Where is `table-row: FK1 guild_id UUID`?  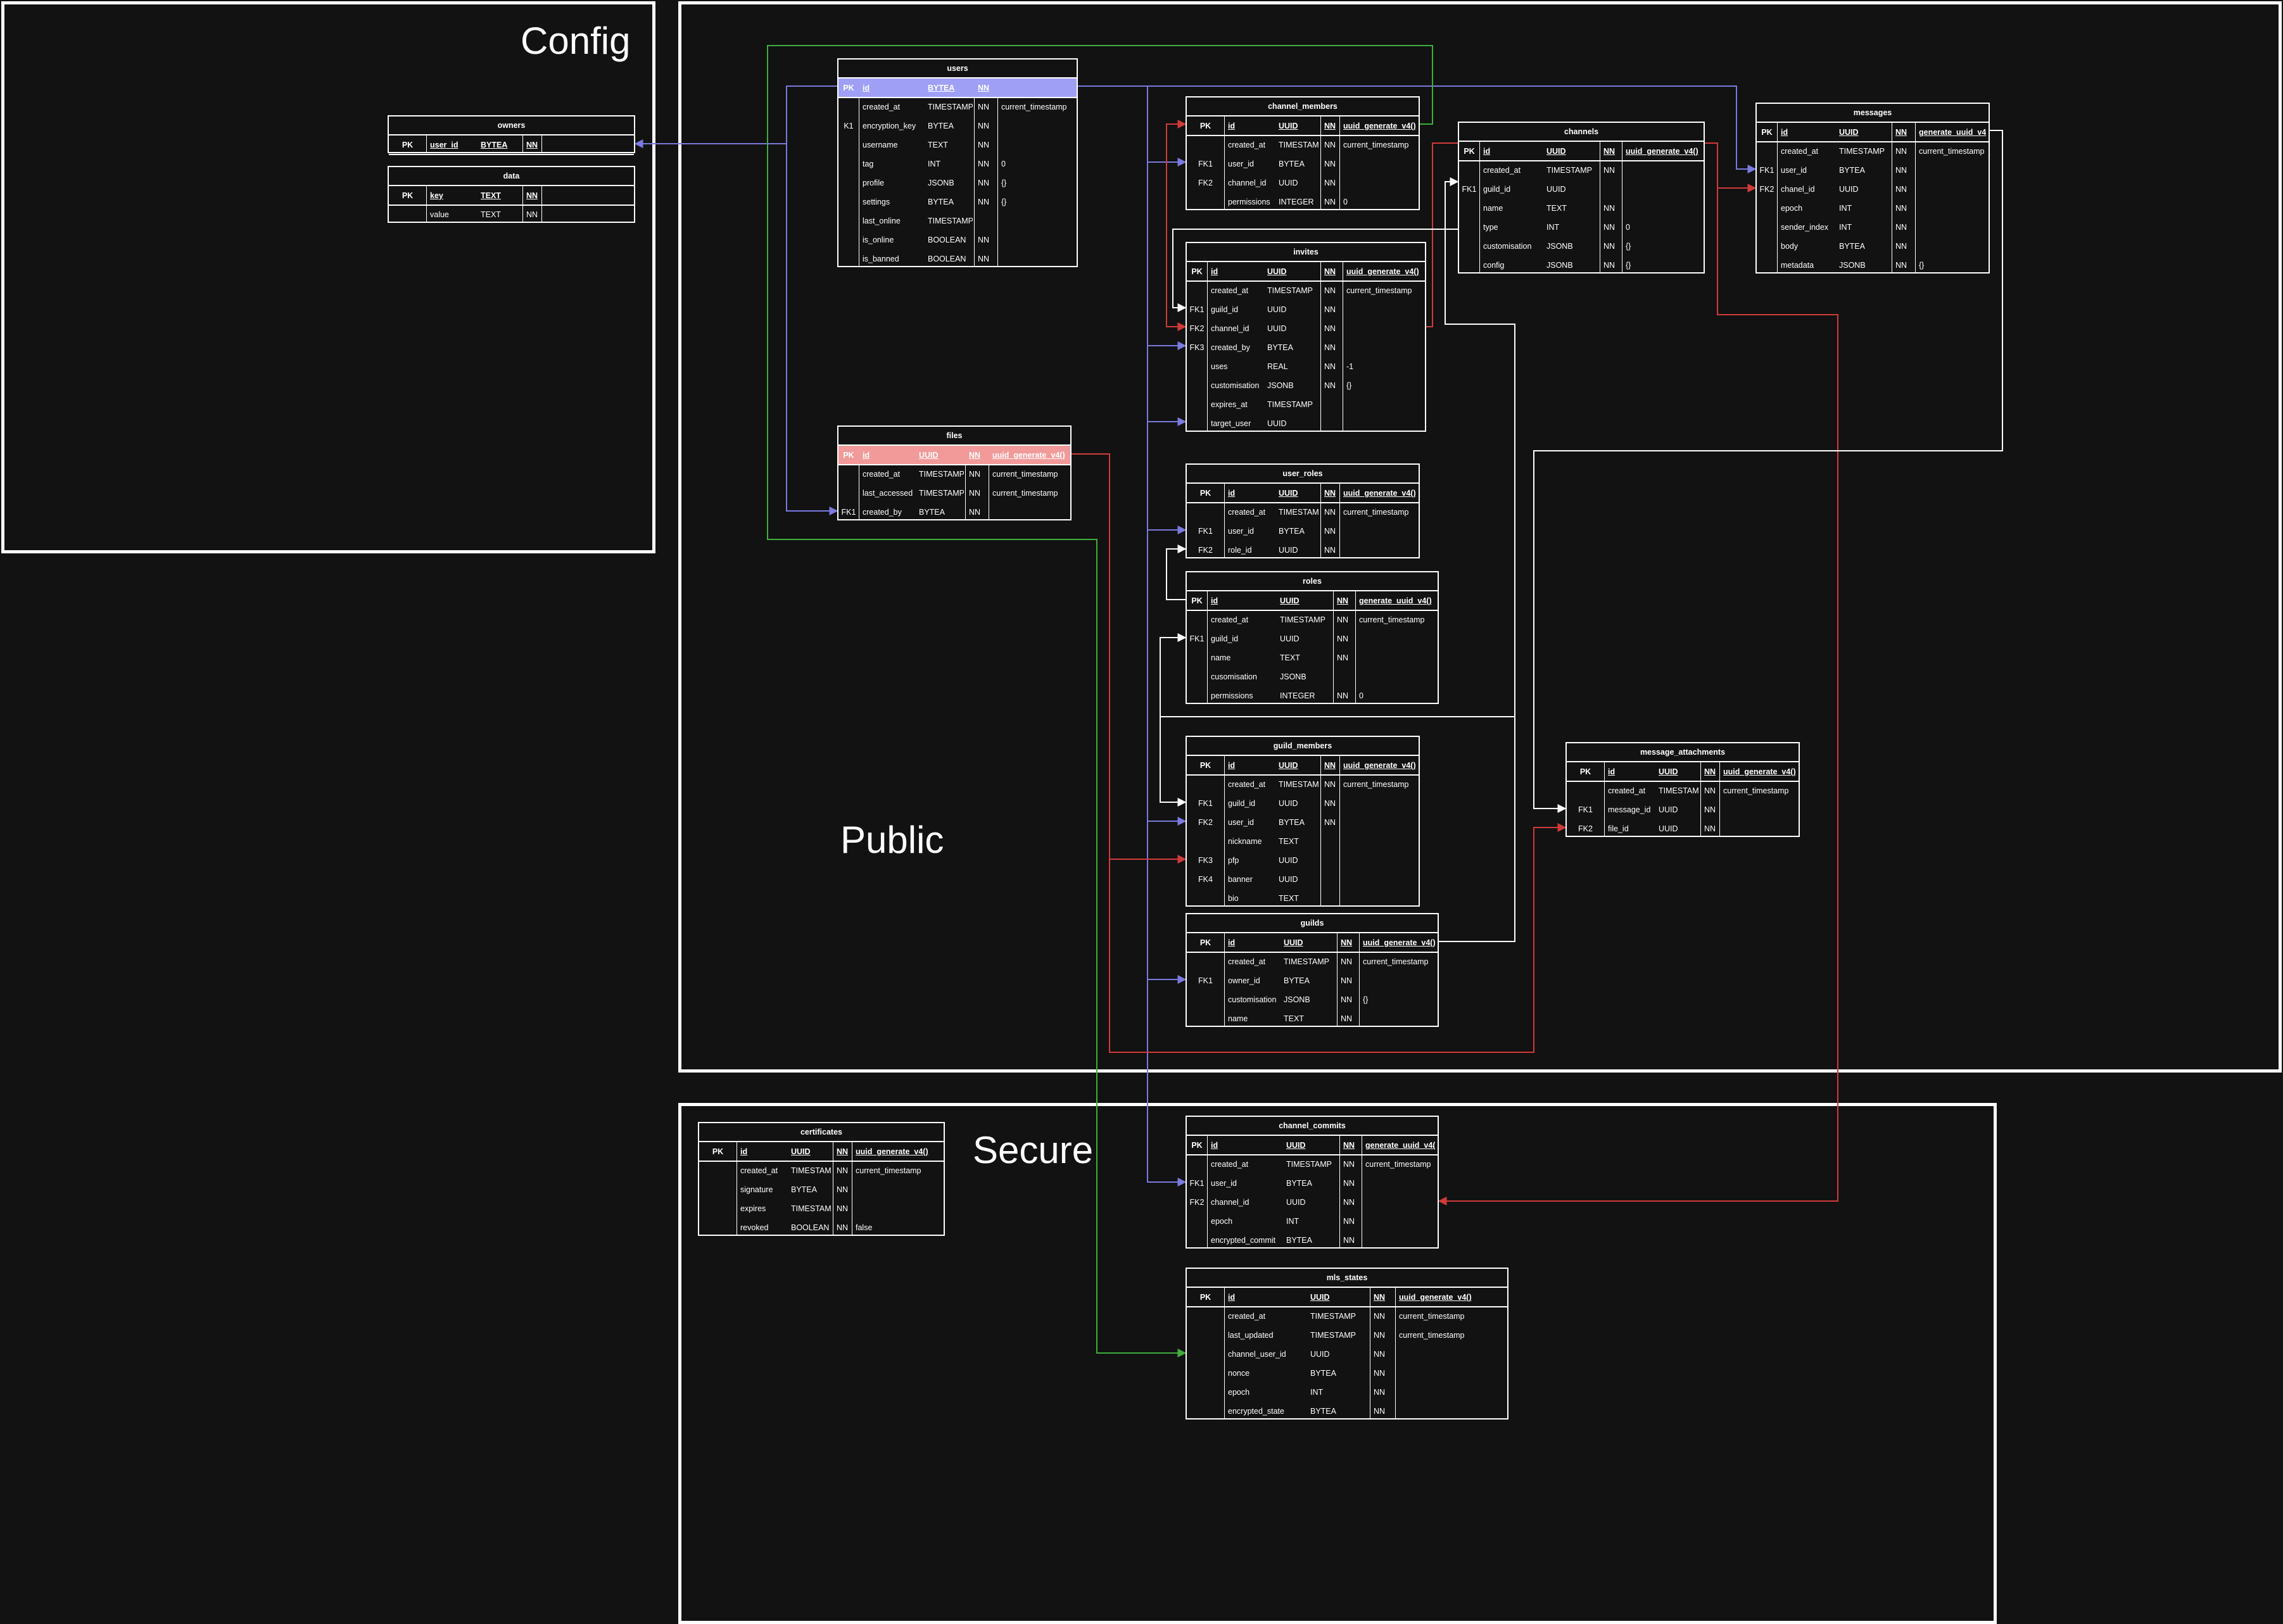
table-row: FK1 guild_id UUID is located at coordinates (1581, 189).